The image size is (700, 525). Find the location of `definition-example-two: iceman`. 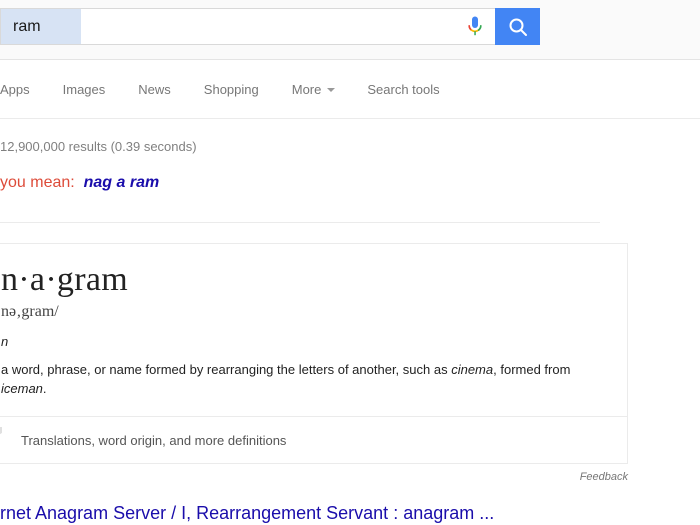

definition-example-two: iceman is located at coordinates (22, 388).